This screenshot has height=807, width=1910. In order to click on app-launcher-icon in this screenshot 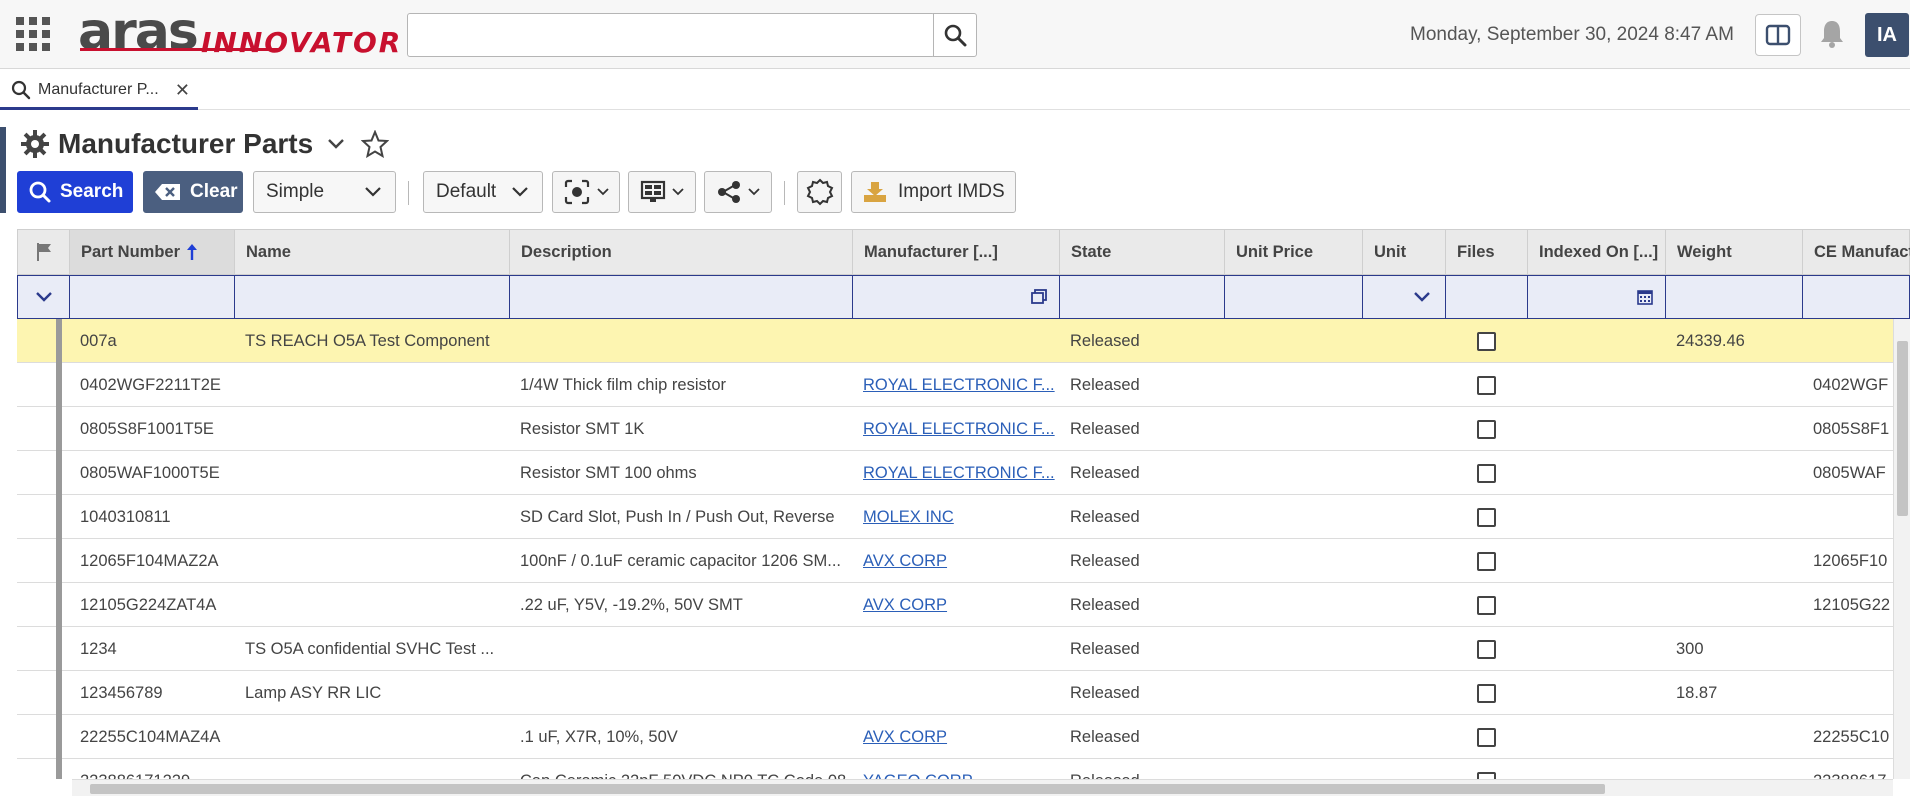, I will do `click(33, 34)`.